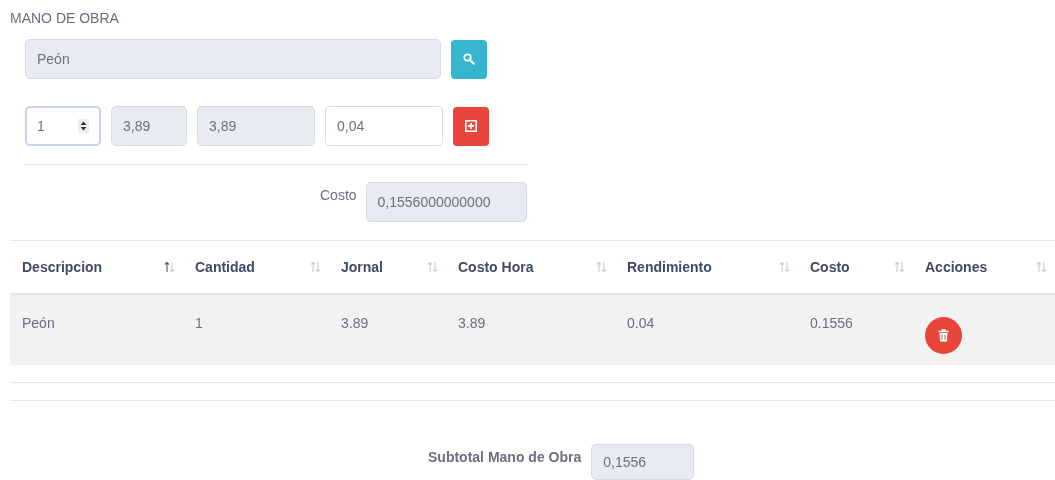 The image size is (1055, 480). What do you see at coordinates (63, 126) in the screenshot?
I see `quantity-spinner: 1` at bounding box center [63, 126].